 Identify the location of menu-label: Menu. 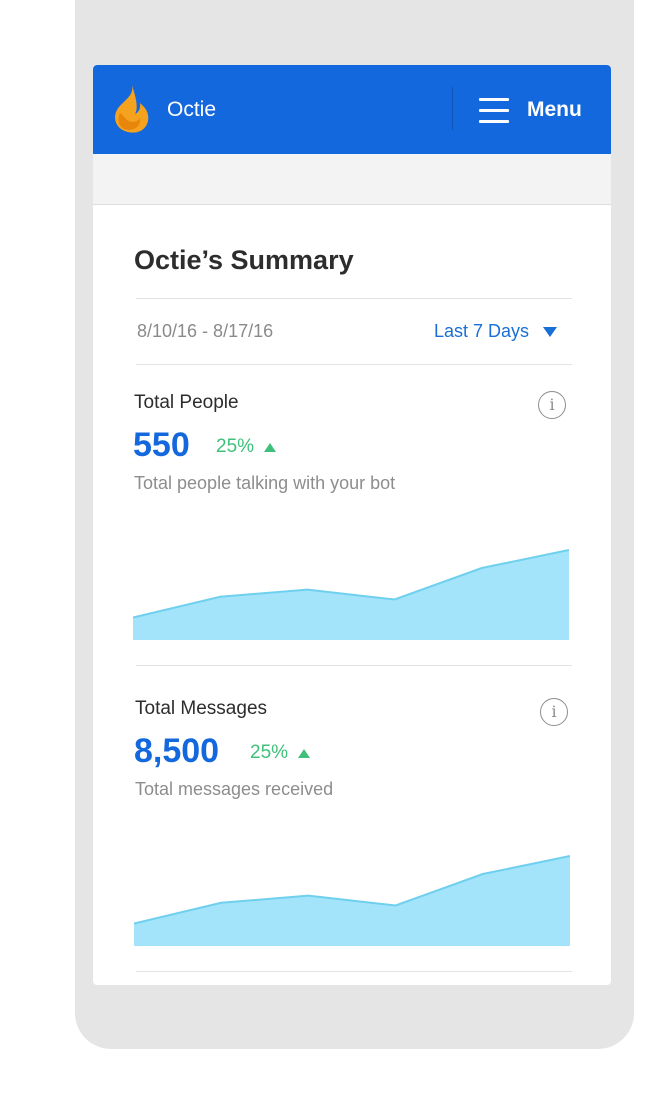
(554, 109).